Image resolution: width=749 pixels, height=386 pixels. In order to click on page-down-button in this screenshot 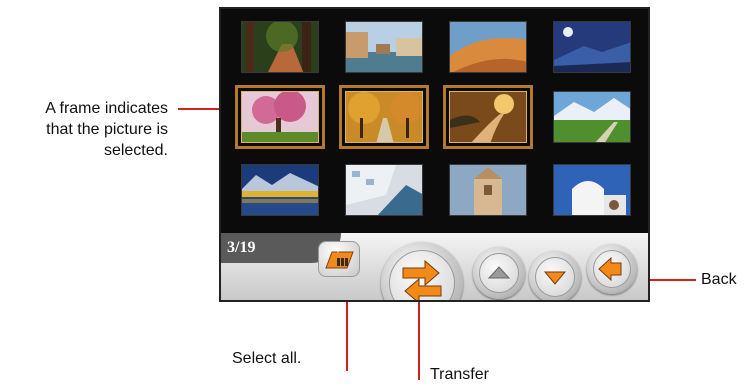, I will do `click(555, 275)`.